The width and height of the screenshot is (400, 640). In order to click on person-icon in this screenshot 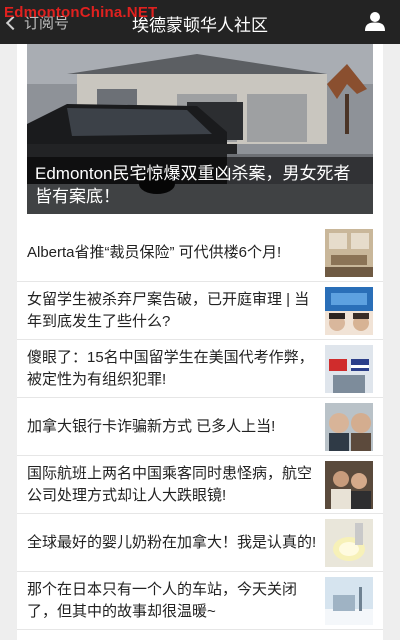, I will do `click(375, 21)`.